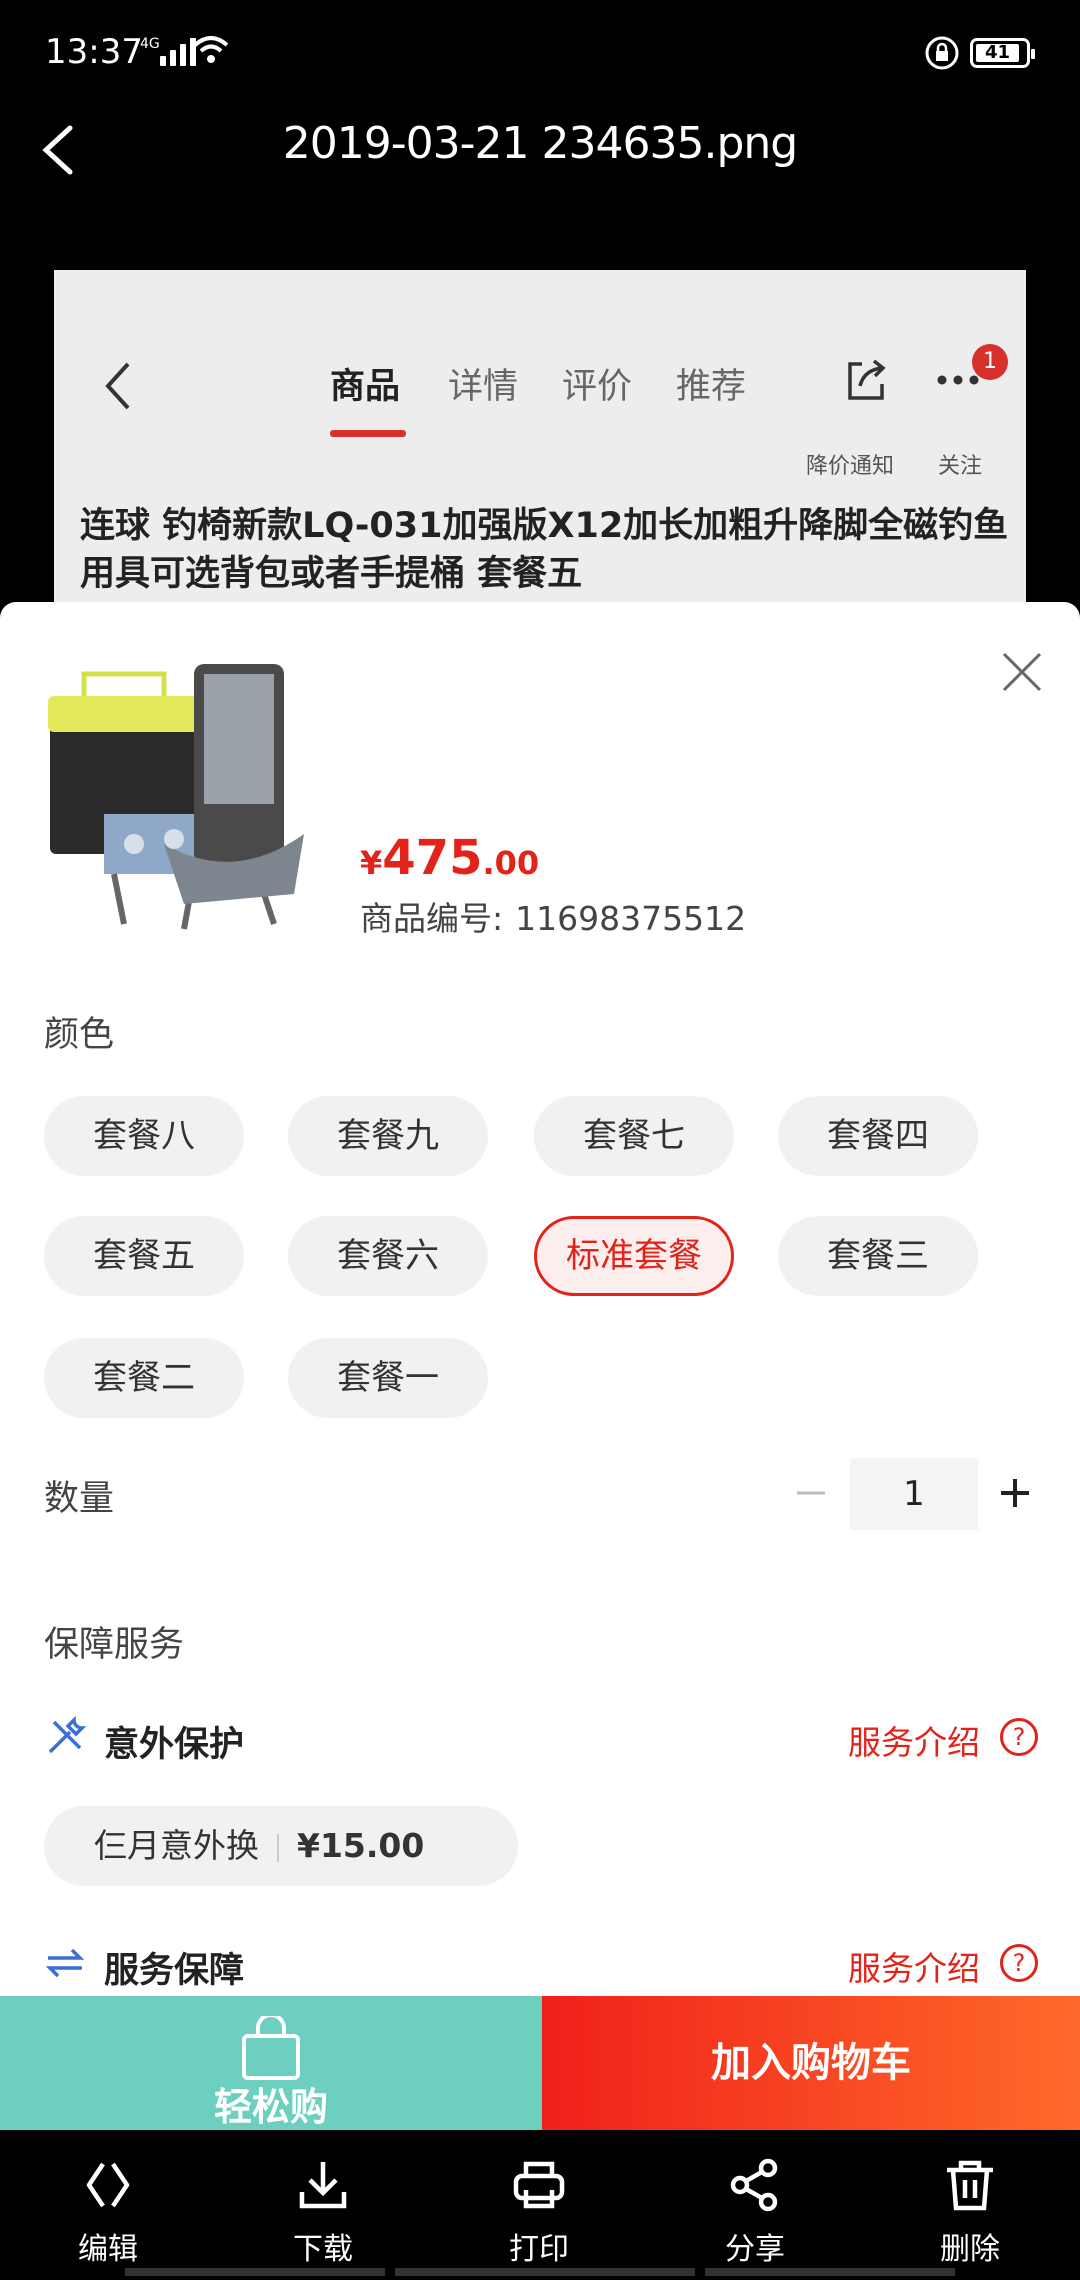 This screenshot has height=2280, width=1080. What do you see at coordinates (281, 1846) in the screenshot?
I see `accident-option-chip: 仨月意外换 ¥15.00` at bounding box center [281, 1846].